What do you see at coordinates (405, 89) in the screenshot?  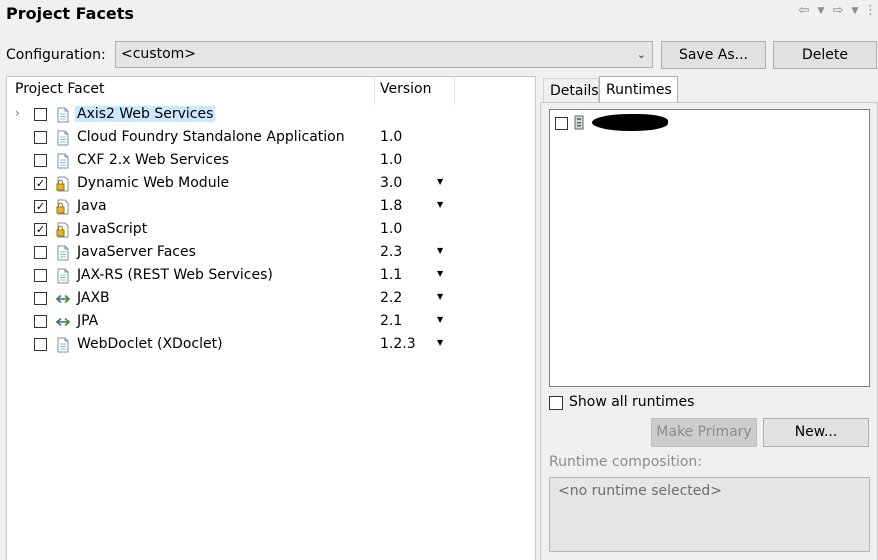 I see `column-header-version: Version` at bounding box center [405, 89].